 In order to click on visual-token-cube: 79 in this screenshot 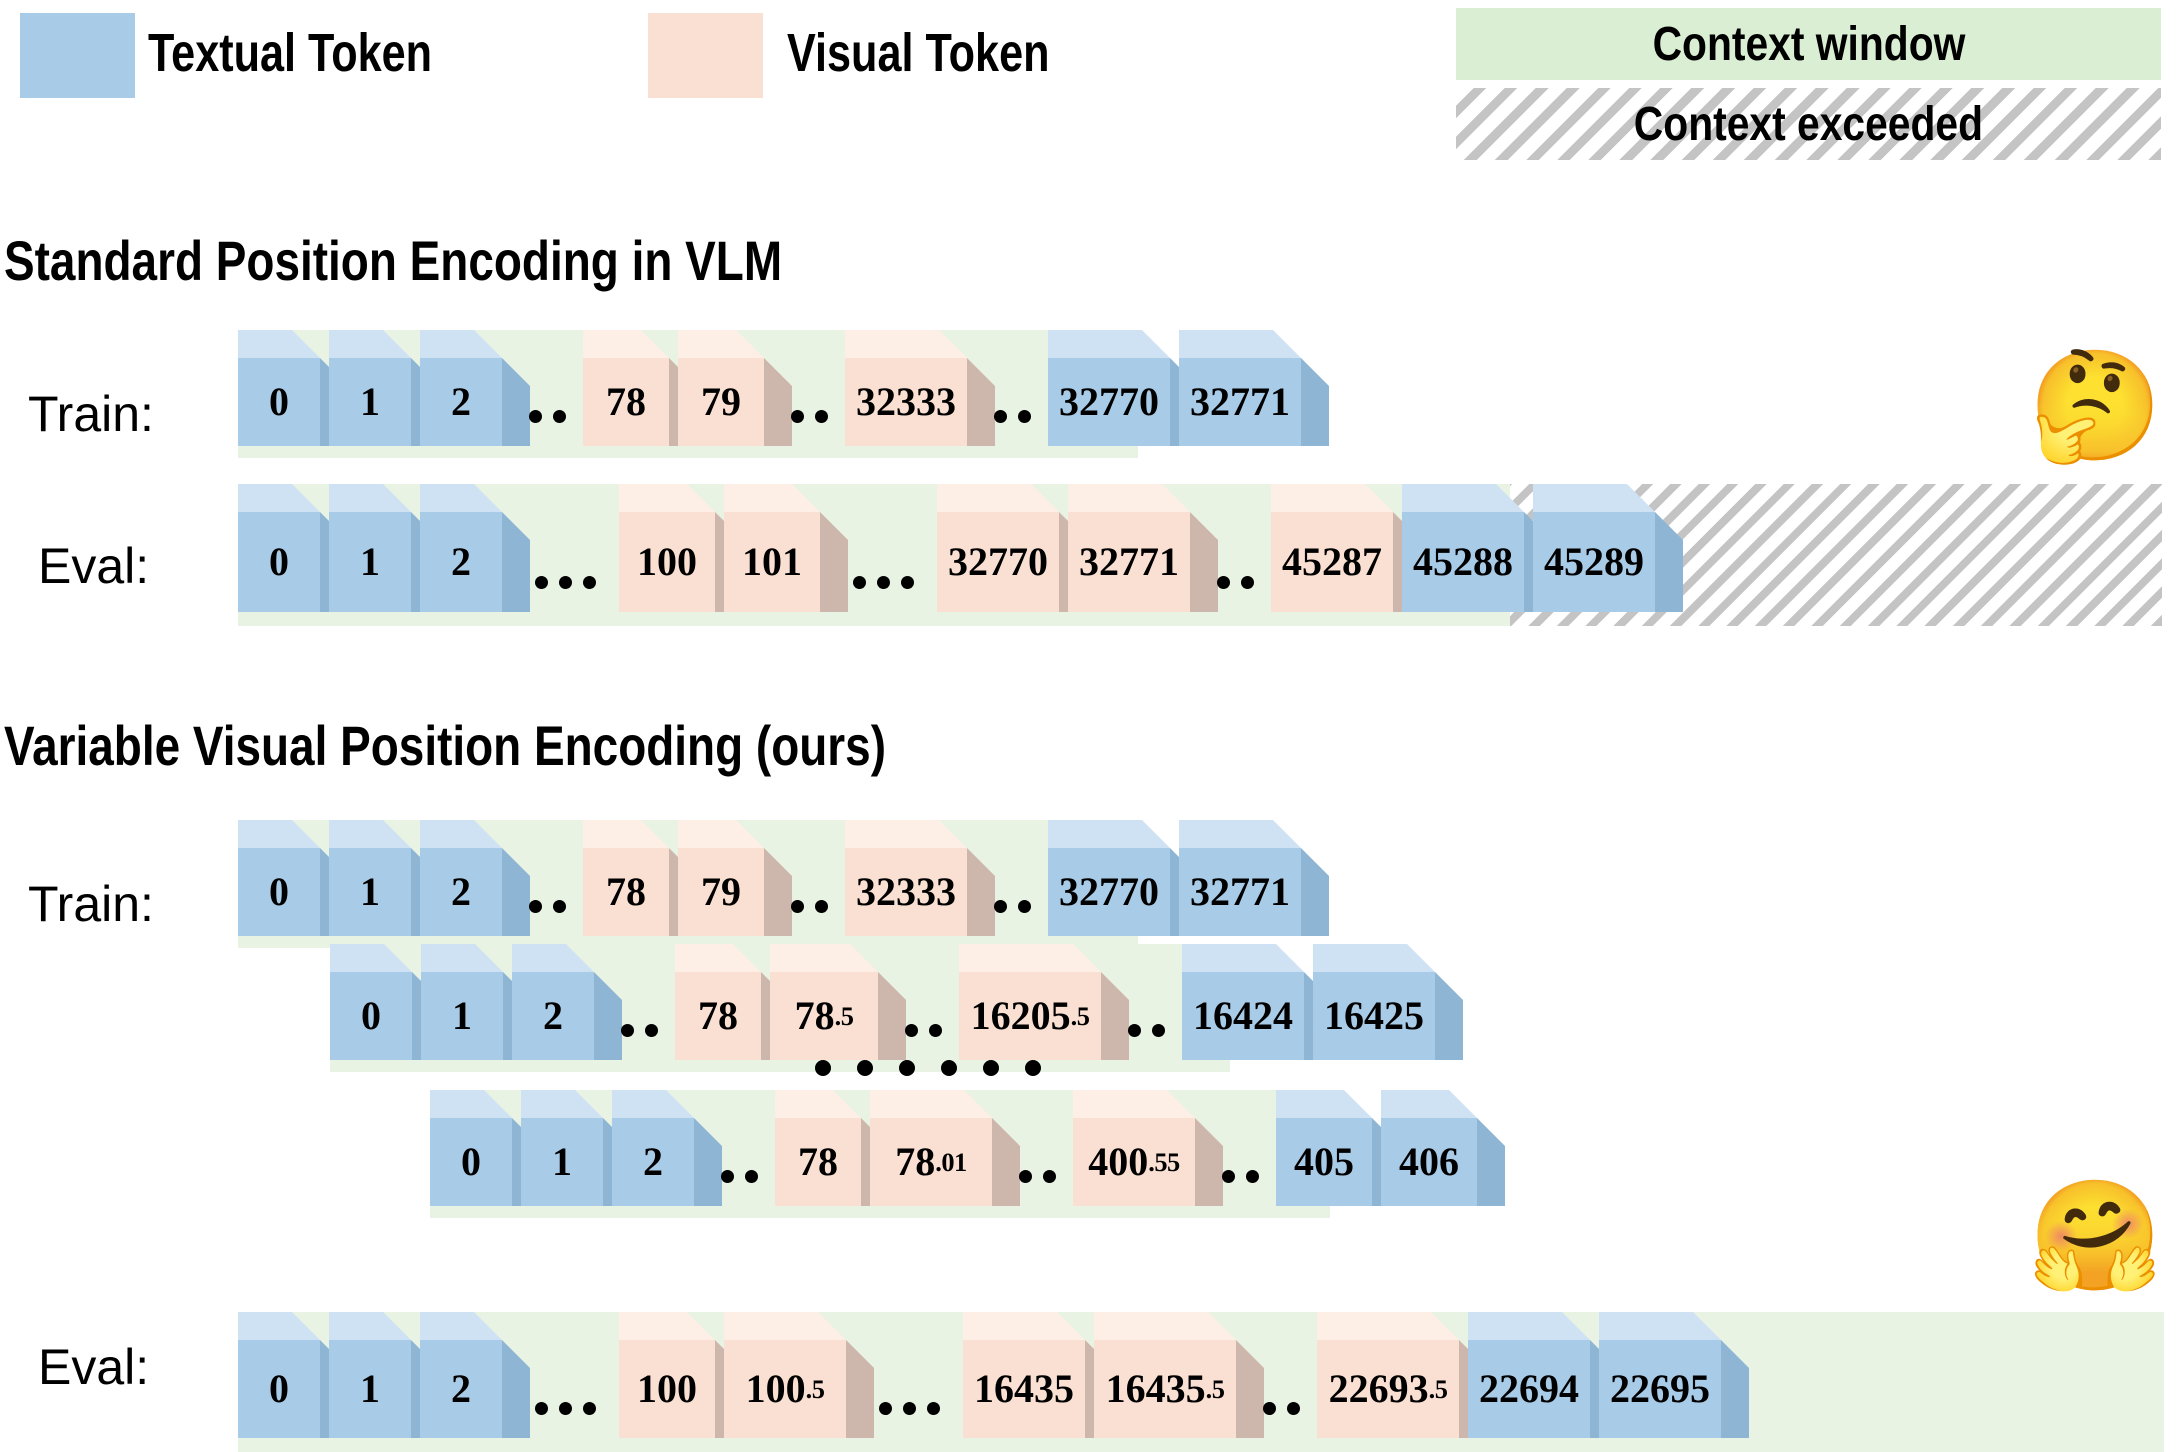, I will do `click(735, 388)`.